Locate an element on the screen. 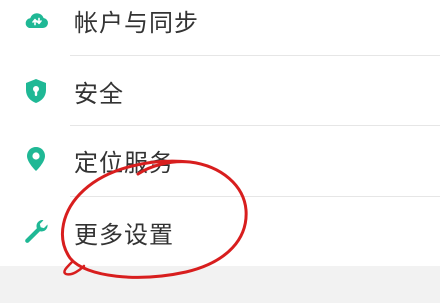 The width and height of the screenshot is (440, 303). list-footer-area is located at coordinates (220, 284).